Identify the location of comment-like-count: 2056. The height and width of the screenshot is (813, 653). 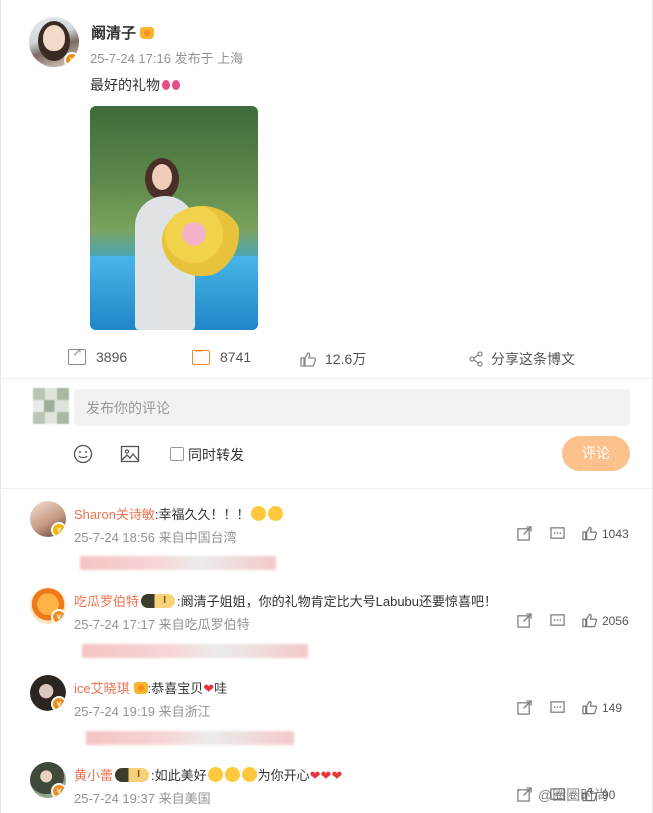
(615, 620).